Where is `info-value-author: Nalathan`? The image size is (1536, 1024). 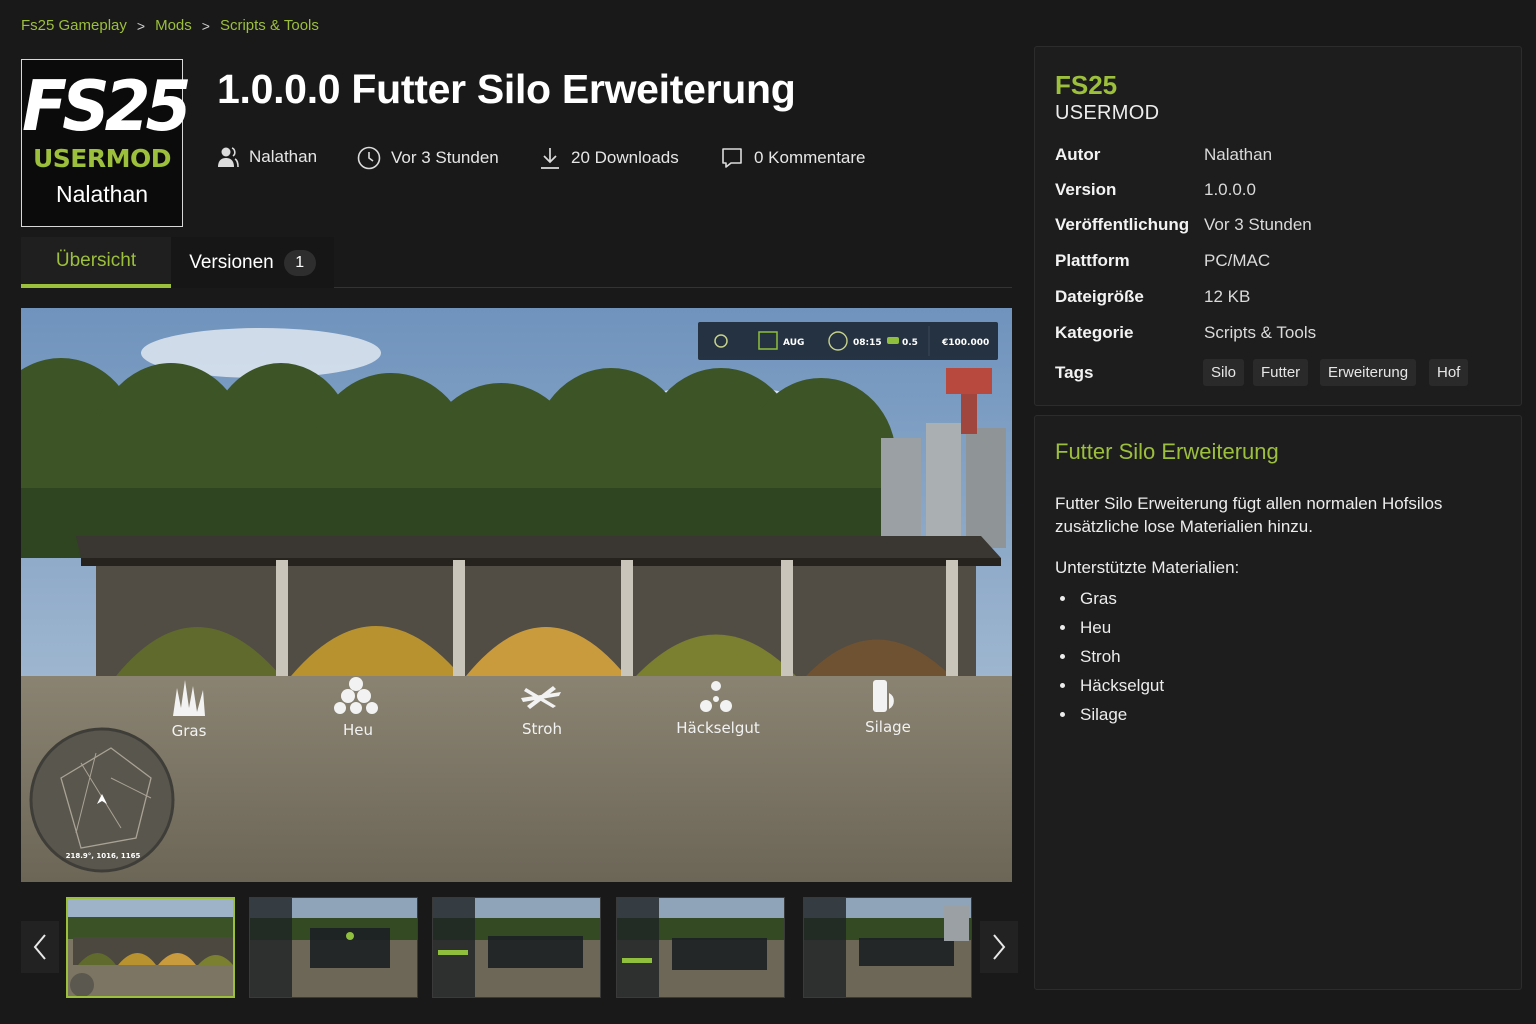 info-value-author: Nalathan is located at coordinates (1238, 155).